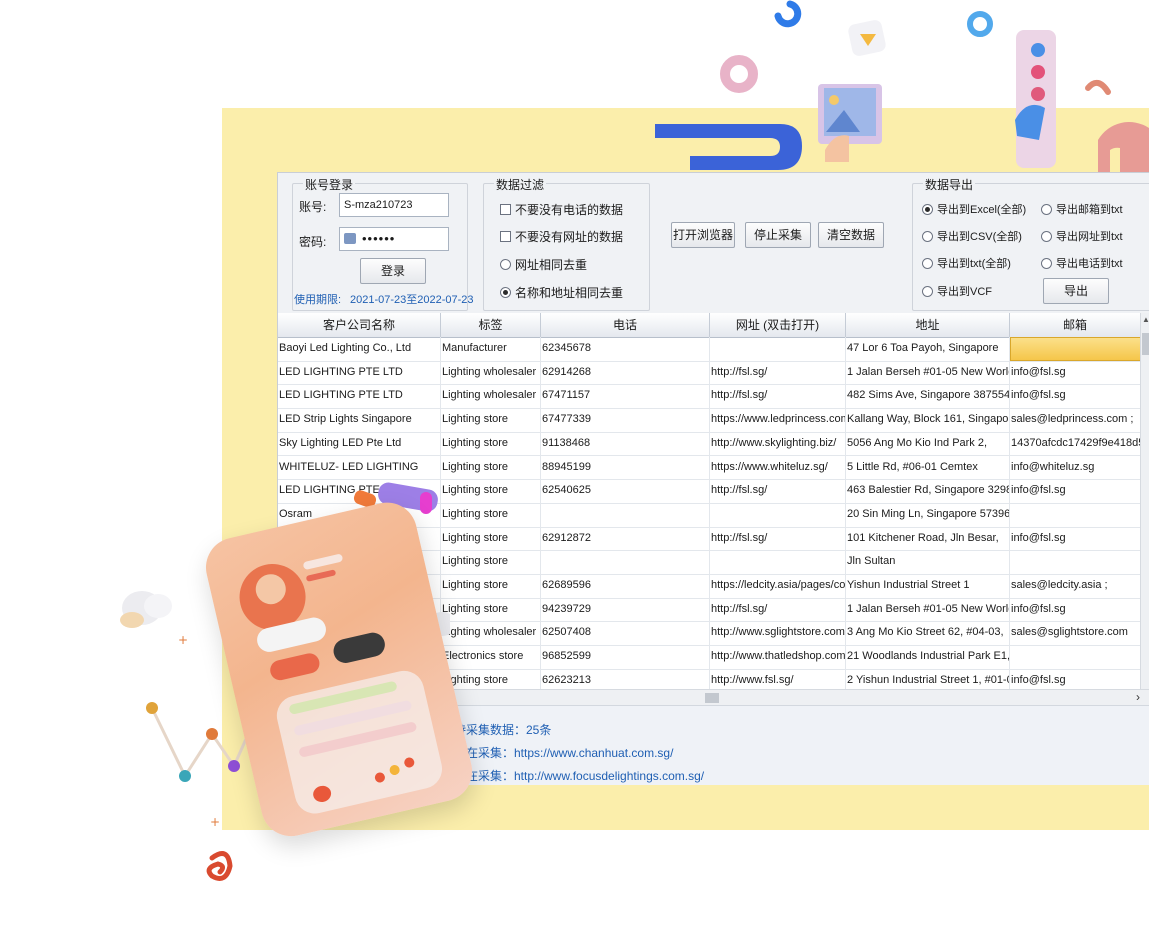 This screenshot has width=1149, height=927. What do you see at coordinates (625, 467) in the screenshot?
I see `table-cell: 88945199` at bounding box center [625, 467].